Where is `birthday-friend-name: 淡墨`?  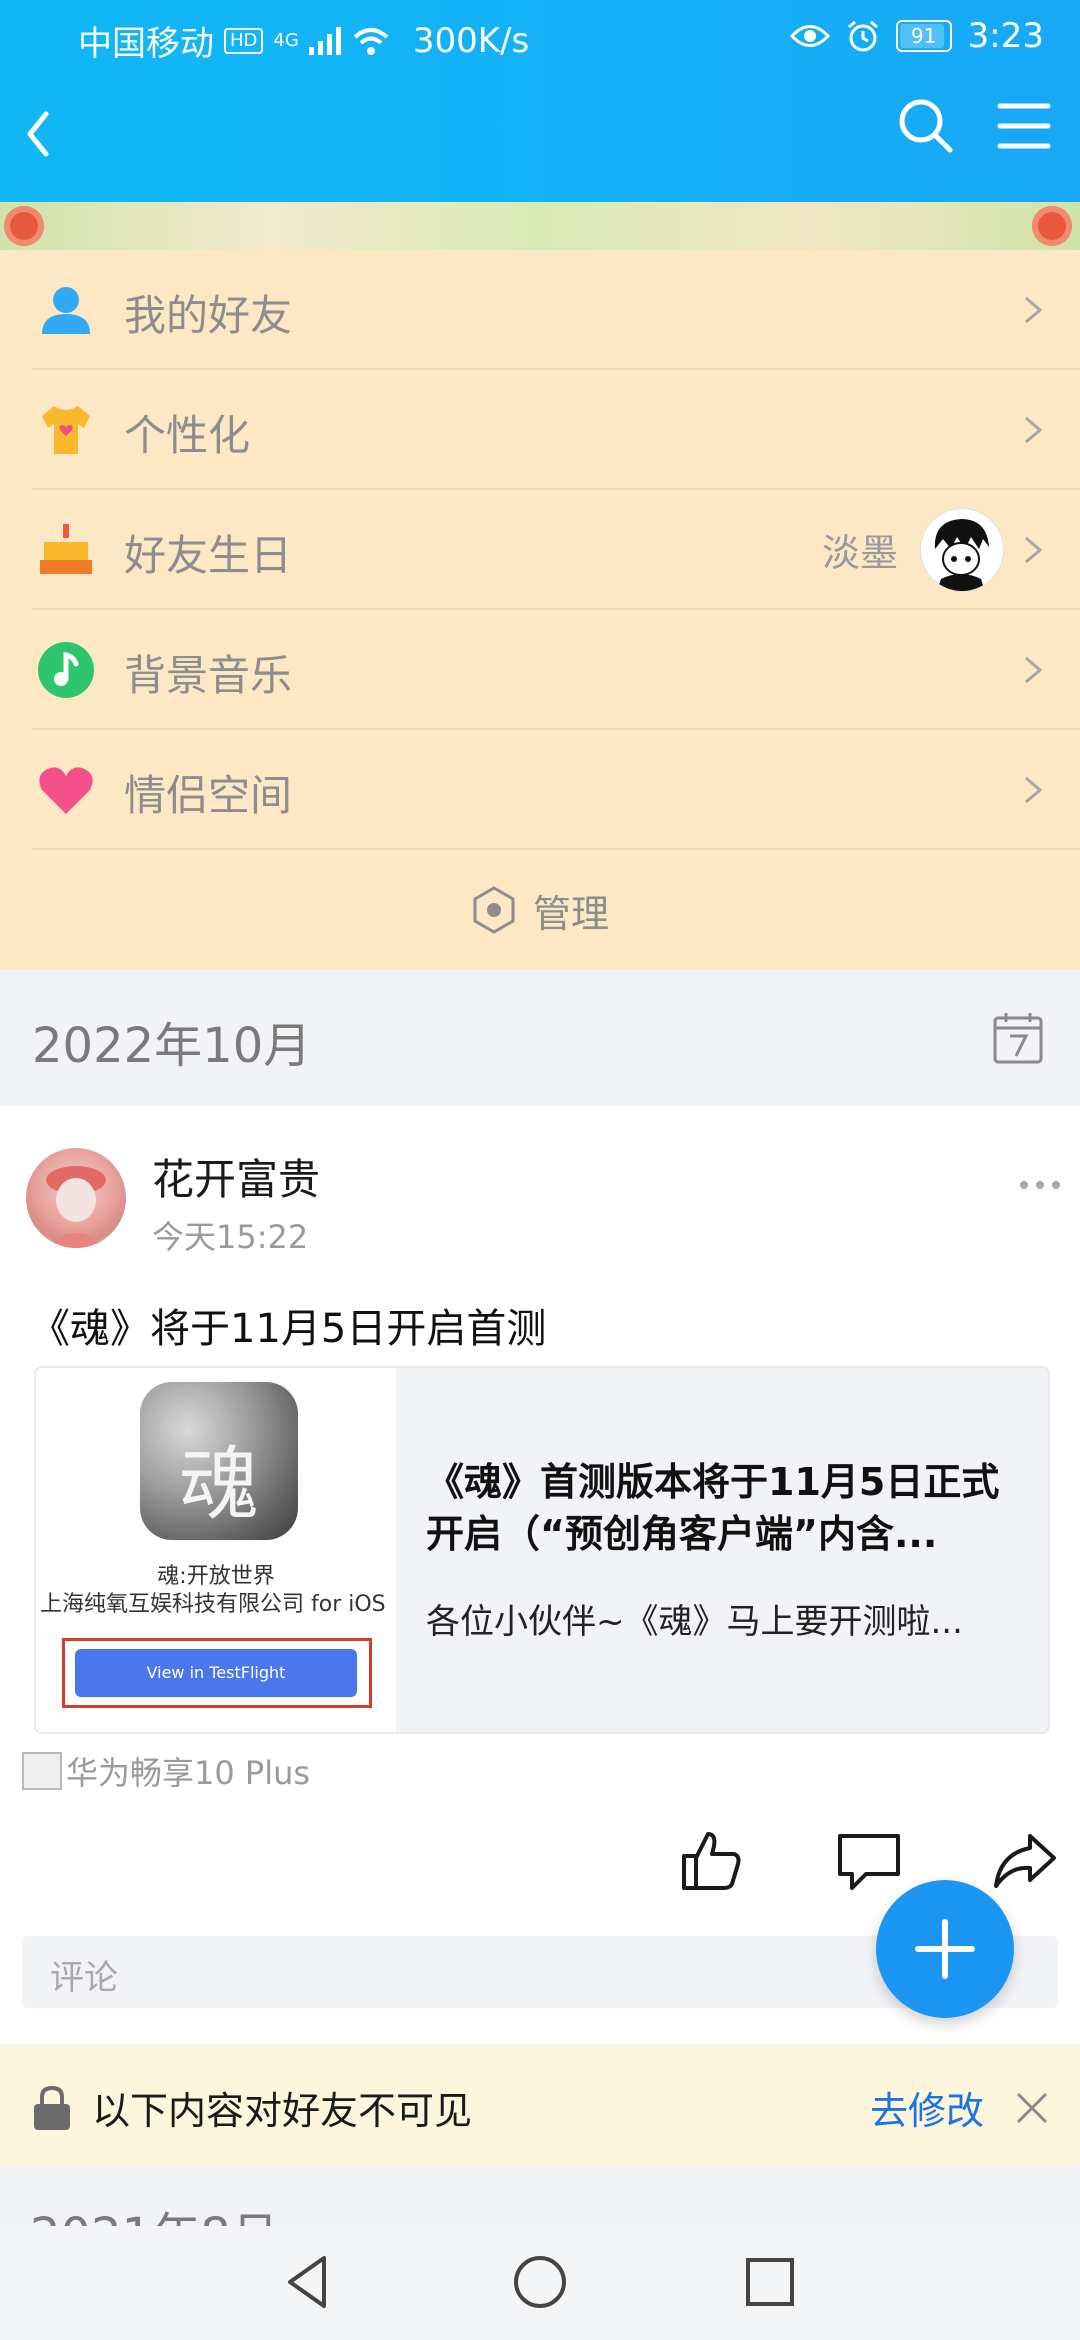
birthday-friend-name: 淡墨 is located at coordinates (859, 553).